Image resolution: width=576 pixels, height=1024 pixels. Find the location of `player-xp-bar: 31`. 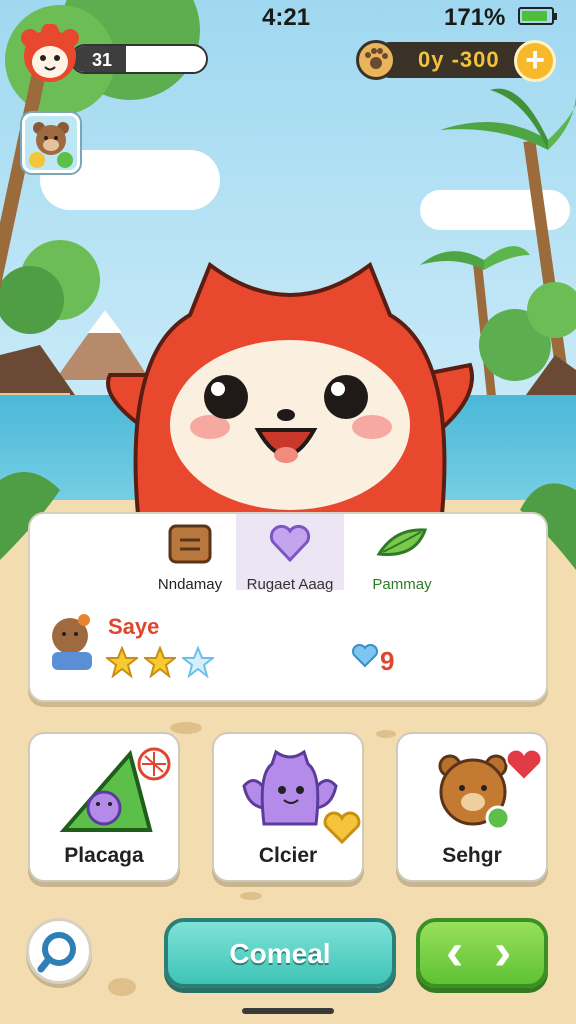

player-xp-bar: 31 is located at coordinates (139, 59).